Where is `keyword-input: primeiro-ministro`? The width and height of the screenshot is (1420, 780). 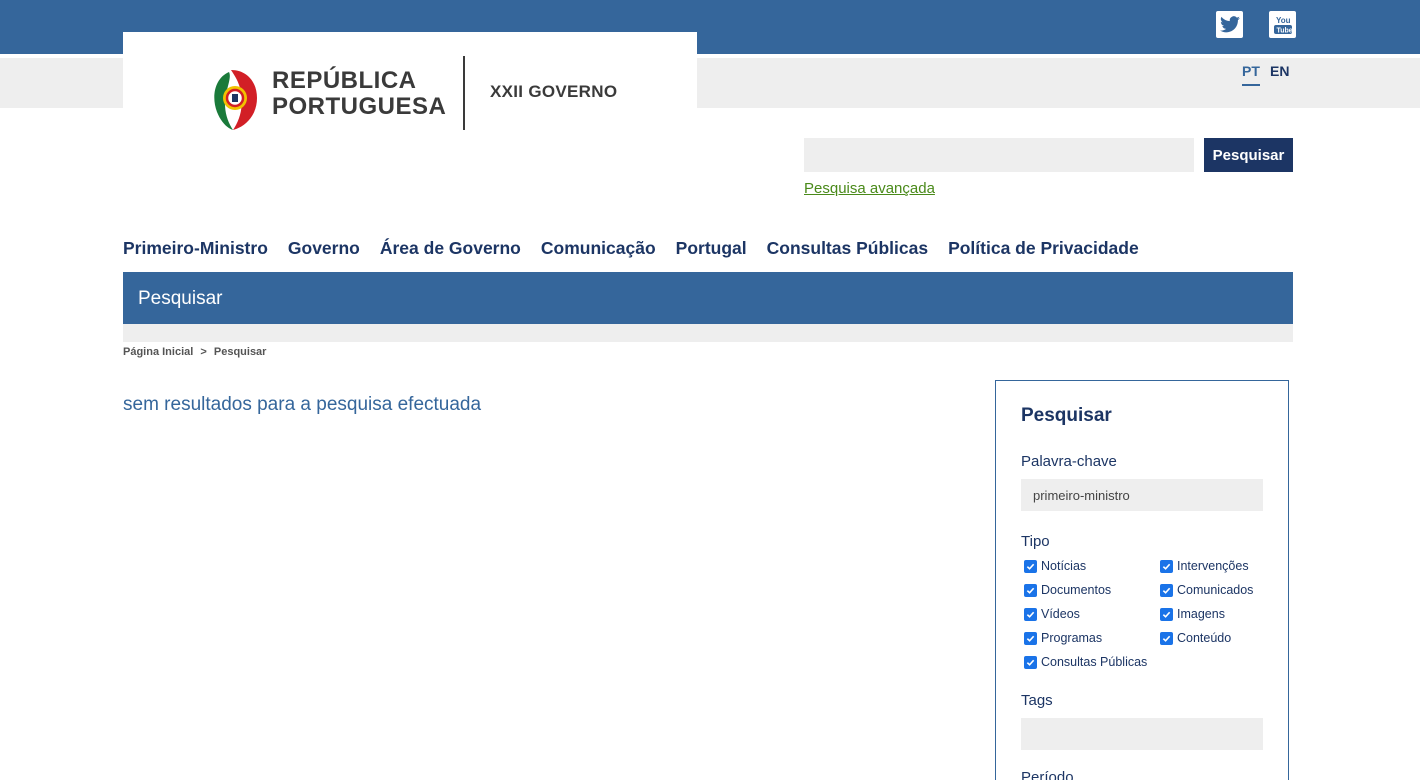 keyword-input: primeiro-ministro is located at coordinates (1142, 495).